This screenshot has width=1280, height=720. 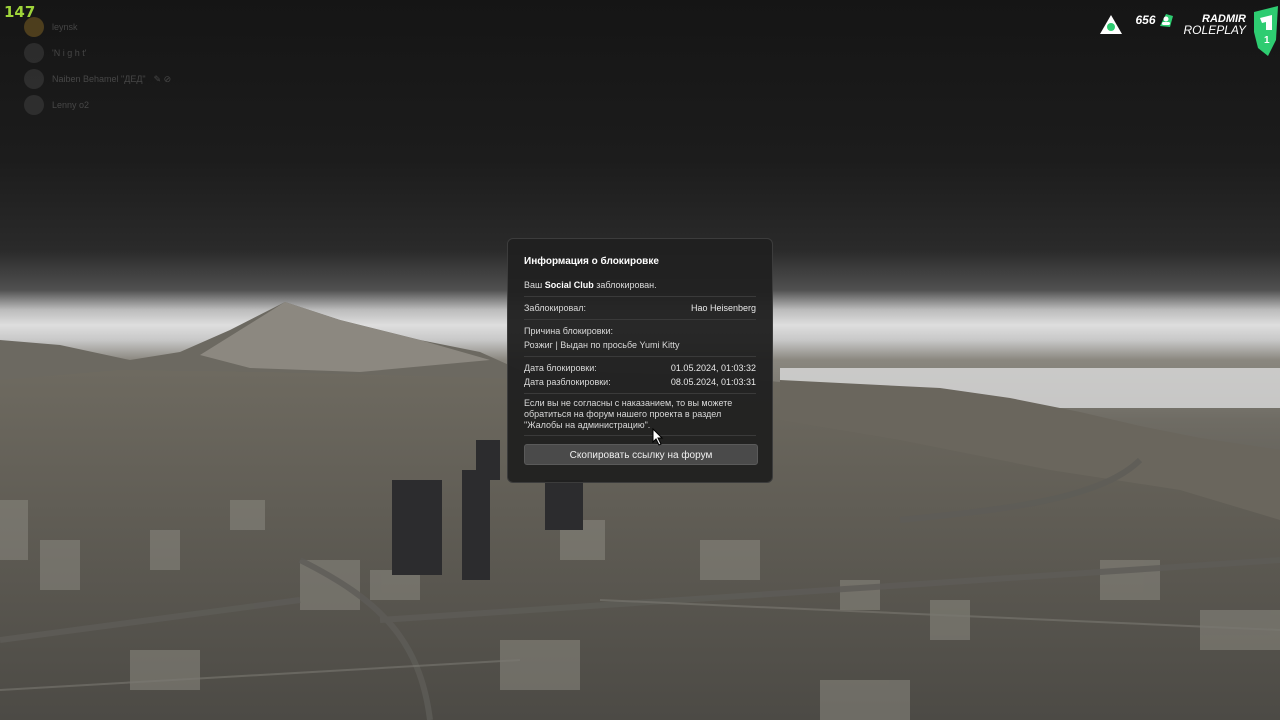 I want to click on voice-user-name: Naiben Behamel "ДЕД", so click(x=99, y=79).